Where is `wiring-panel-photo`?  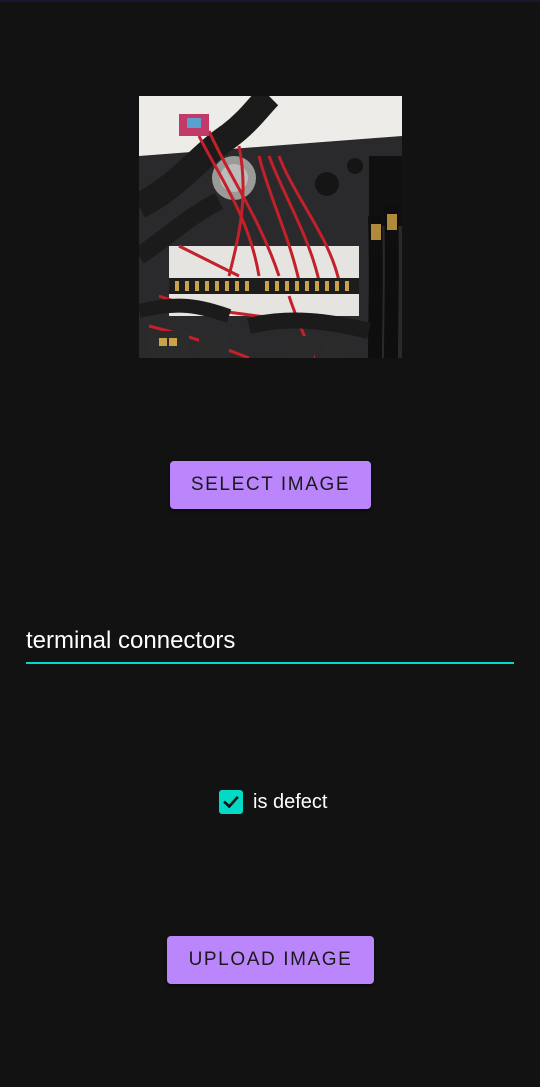
wiring-panel-photo is located at coordinates (270, 227).